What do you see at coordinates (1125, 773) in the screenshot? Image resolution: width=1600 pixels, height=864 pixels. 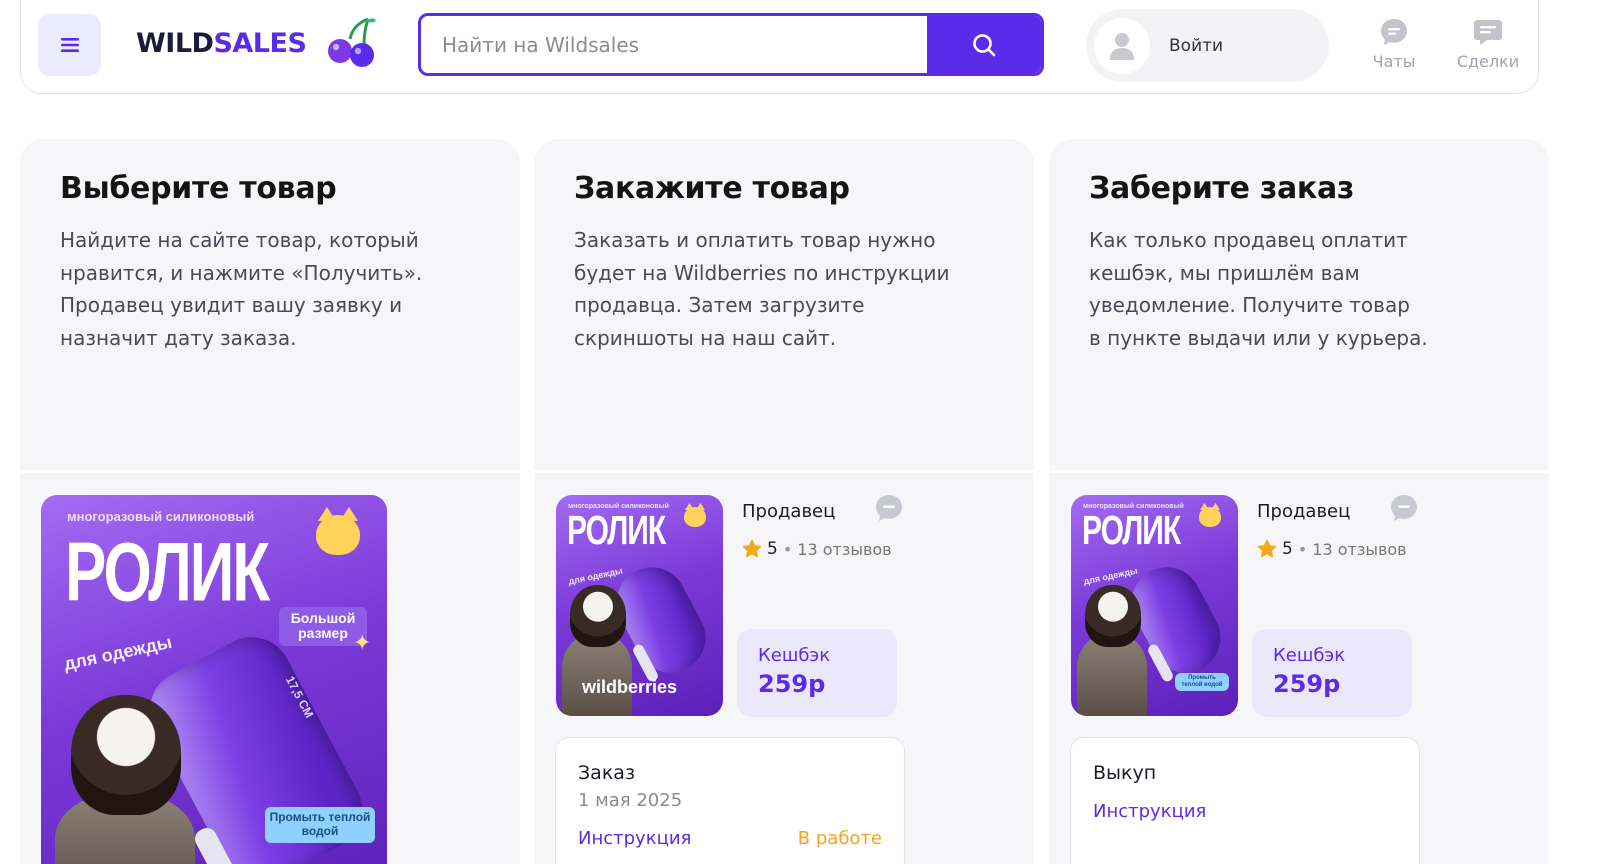 I see `pickup-status-title: Выкуп` at bounding box center [1125, 773].